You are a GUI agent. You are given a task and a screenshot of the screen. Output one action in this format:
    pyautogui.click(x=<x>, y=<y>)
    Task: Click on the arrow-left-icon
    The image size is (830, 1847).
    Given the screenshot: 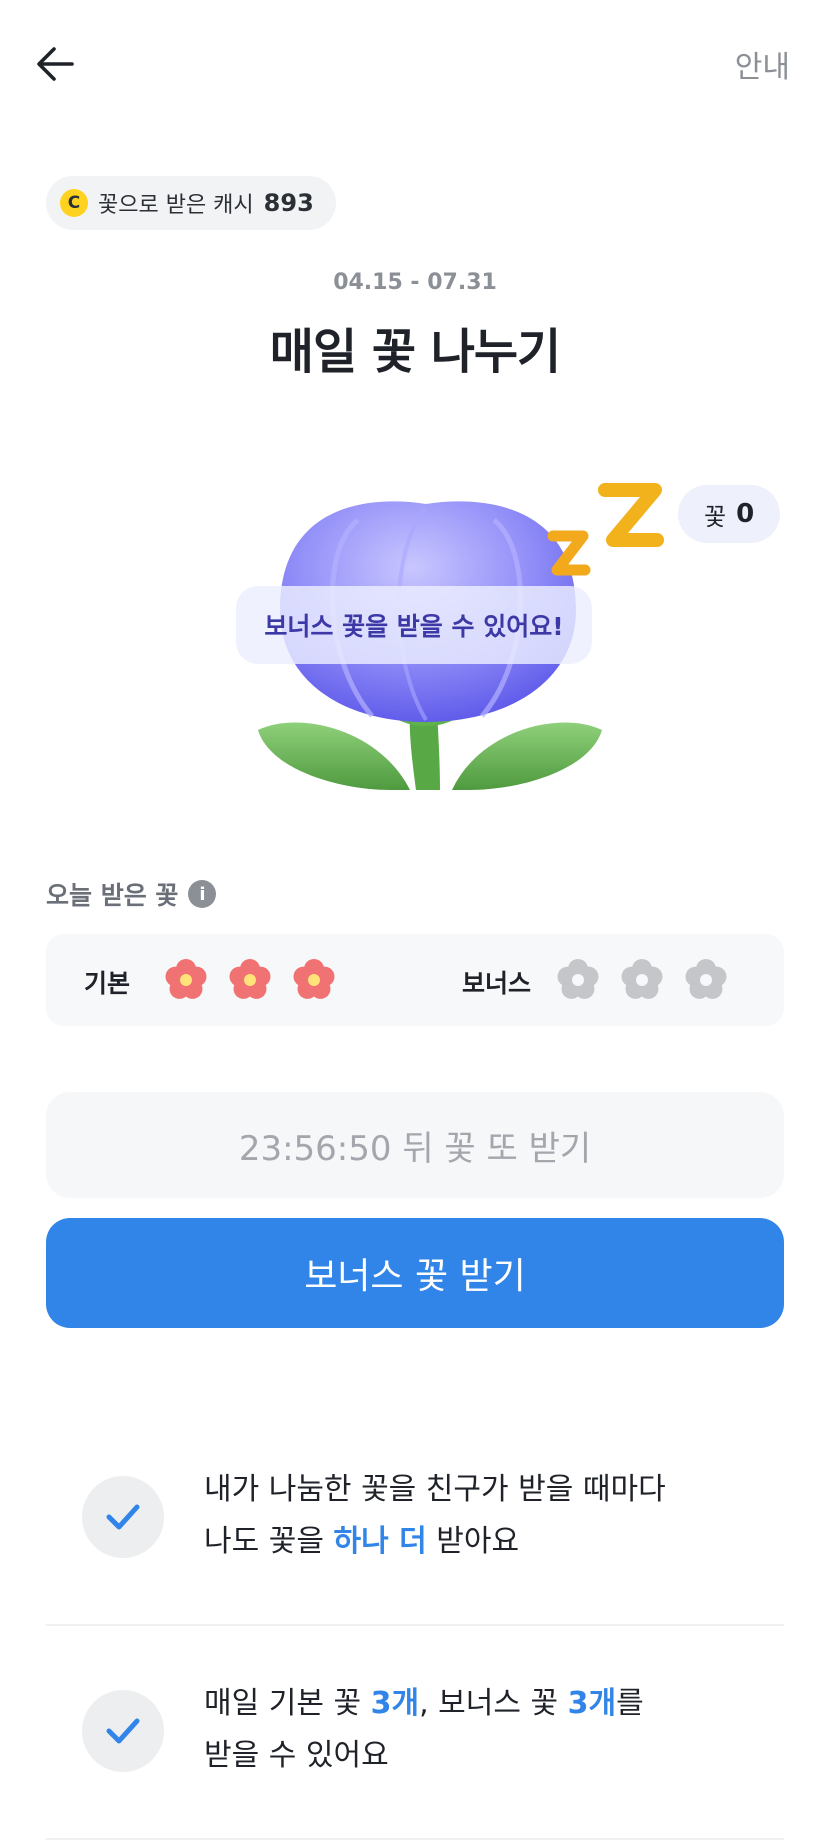 What is the action you would take?
    pyautogui.click(x=55, y=64)
    